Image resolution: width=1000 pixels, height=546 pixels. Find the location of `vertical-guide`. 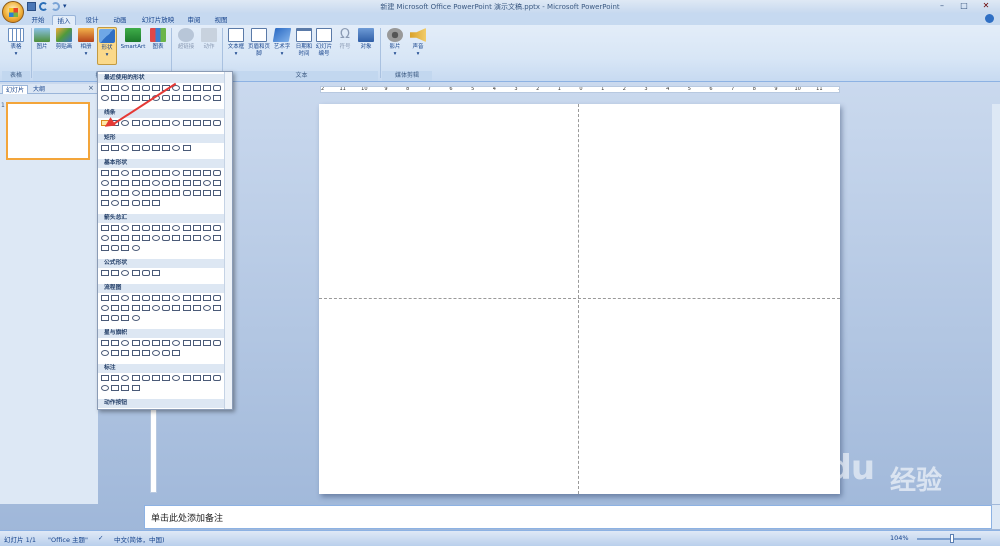

vertical-guide is located at coordinates (578, 299).